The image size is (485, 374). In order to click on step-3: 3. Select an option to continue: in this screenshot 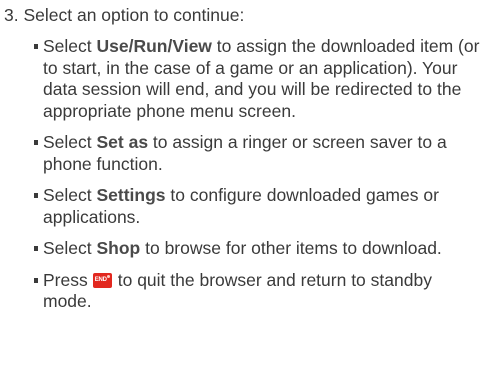, I will do `click(124, 15)`.